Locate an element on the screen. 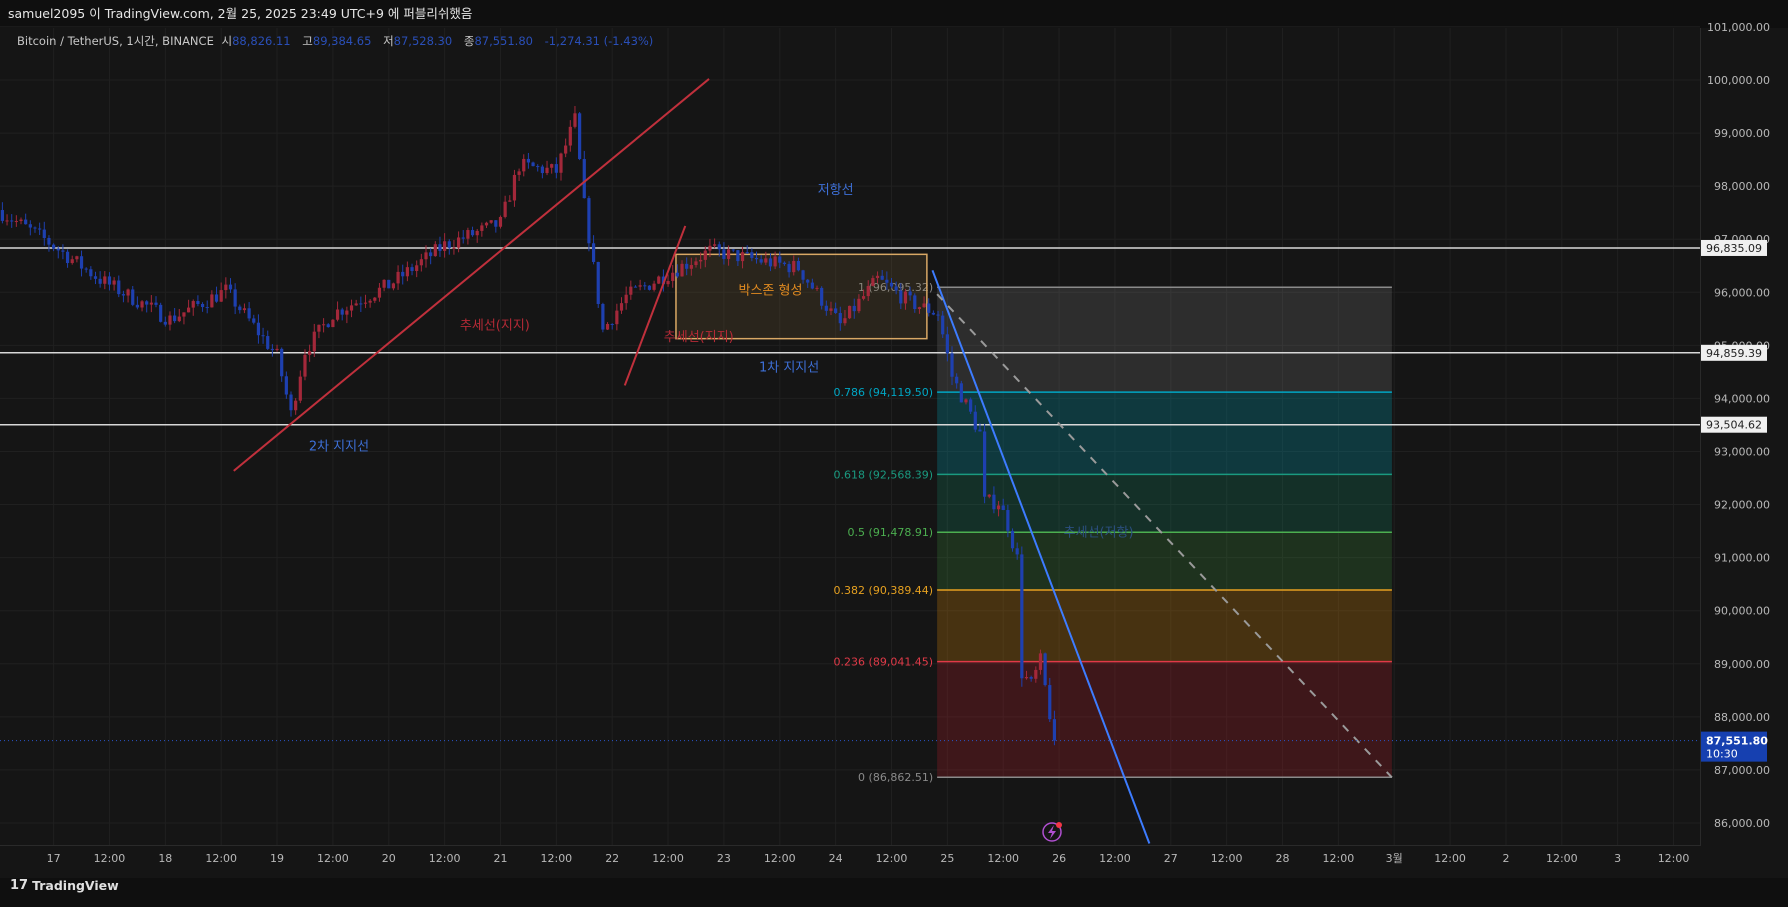  close-value: 87,551.80 is located at coordinates (503, 41).